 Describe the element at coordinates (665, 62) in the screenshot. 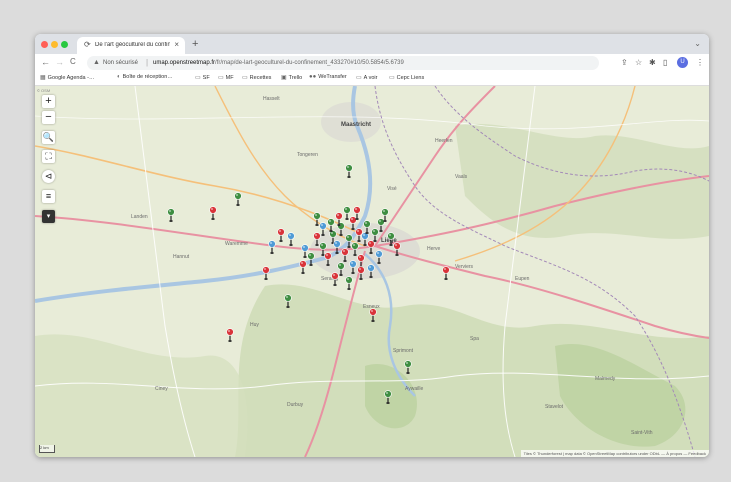

I see `sidepanel-icon: ▯` at that location.